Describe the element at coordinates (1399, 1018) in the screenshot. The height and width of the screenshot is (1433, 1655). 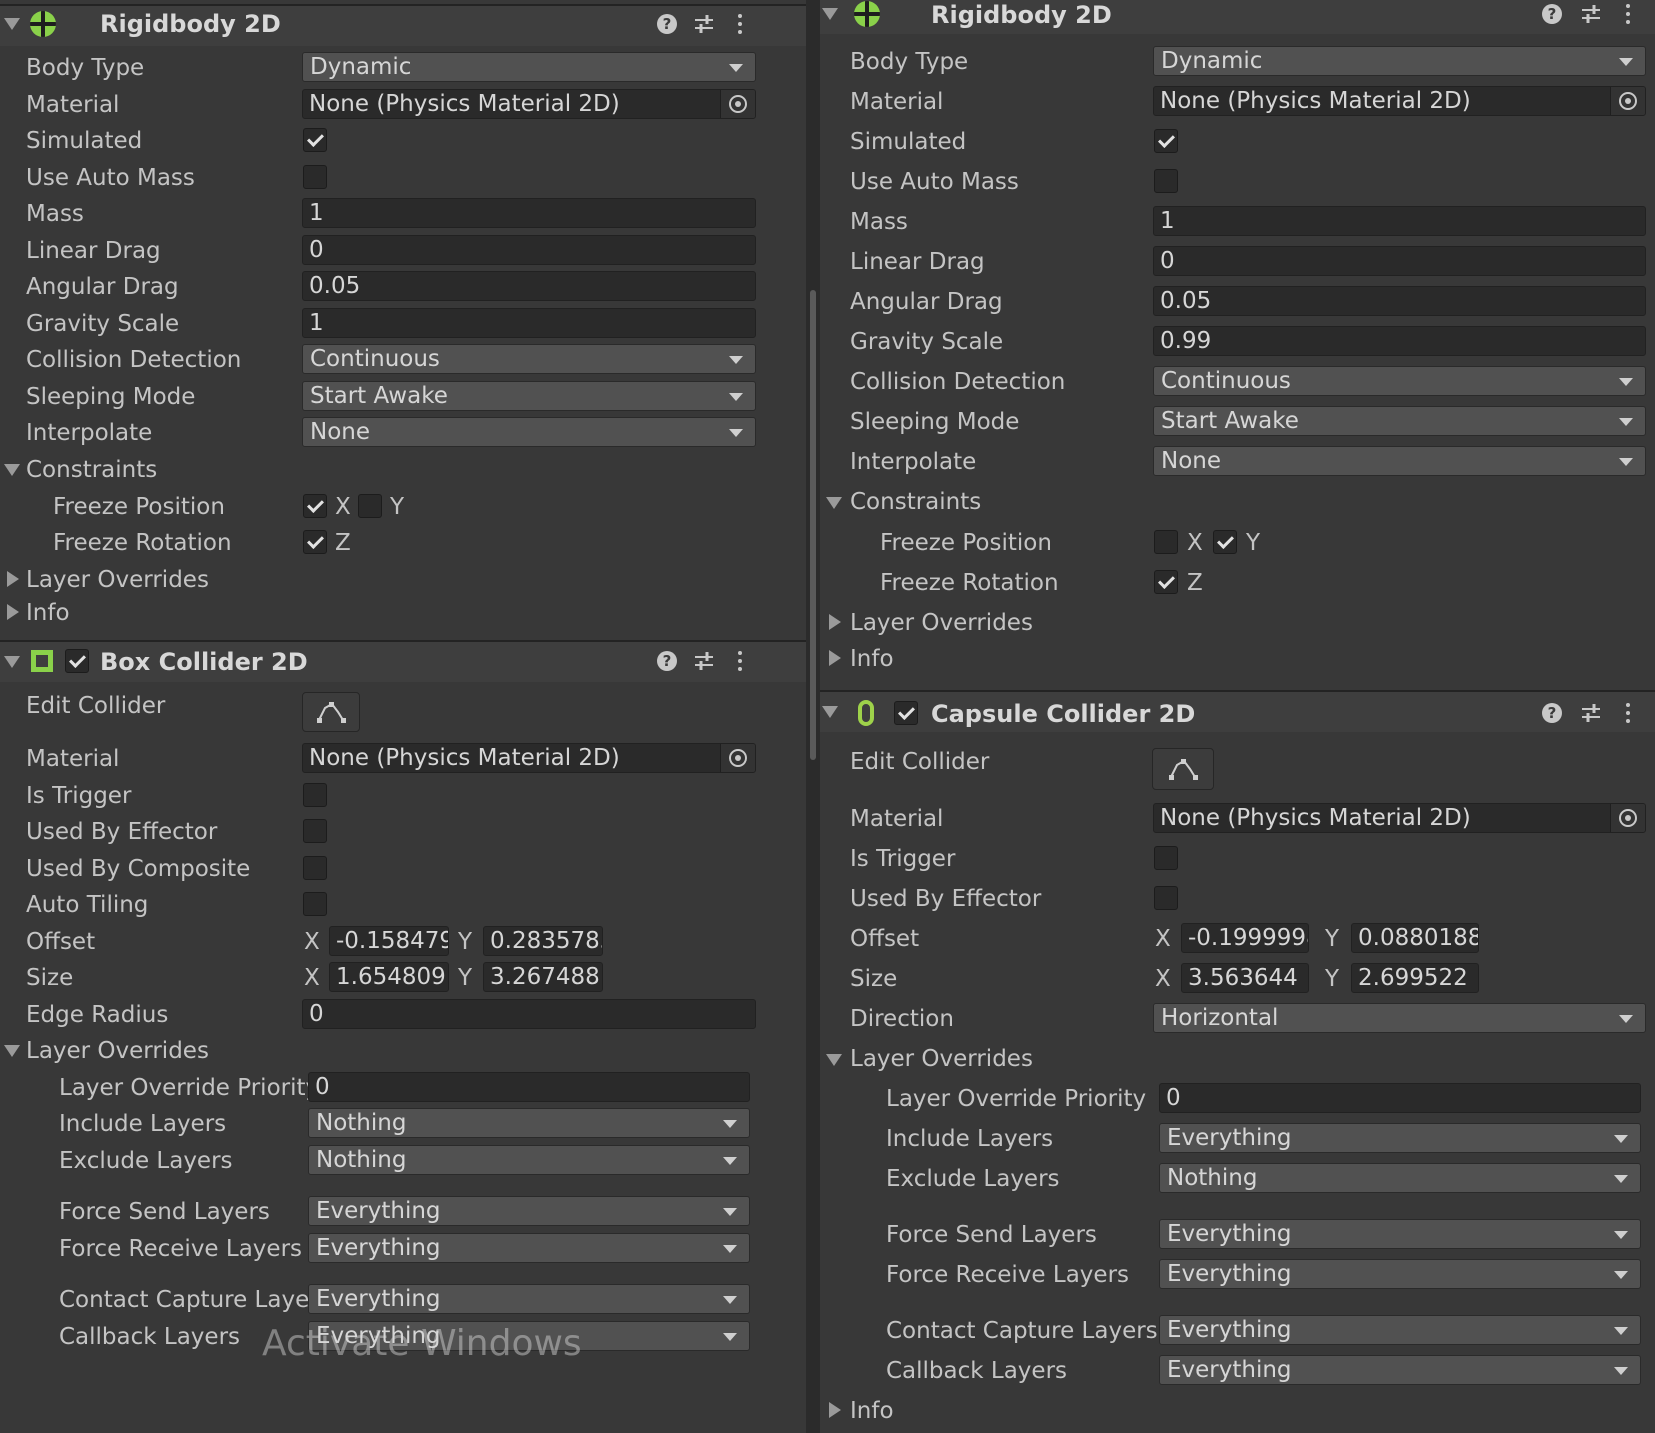
I see `direction-dropdown: Horizontal` at that location.